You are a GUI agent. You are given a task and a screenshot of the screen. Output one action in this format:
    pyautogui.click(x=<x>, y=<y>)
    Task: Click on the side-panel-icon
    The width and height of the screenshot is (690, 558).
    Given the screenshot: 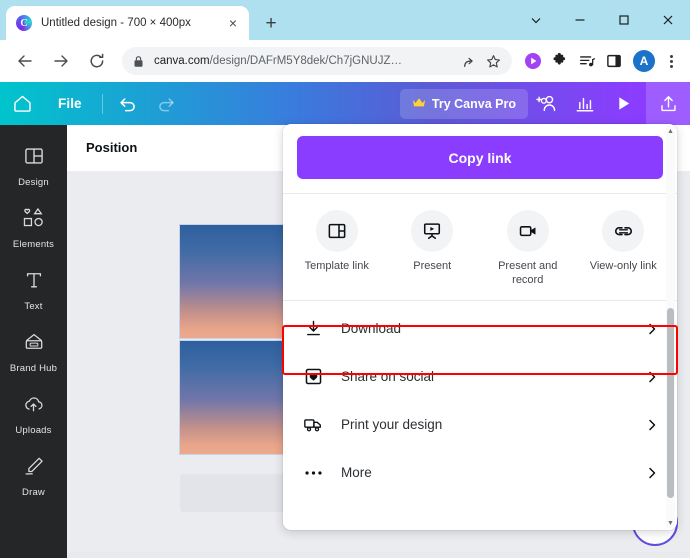 What is the action you would take?
    pyautogui.click(x=614, y=61)
    